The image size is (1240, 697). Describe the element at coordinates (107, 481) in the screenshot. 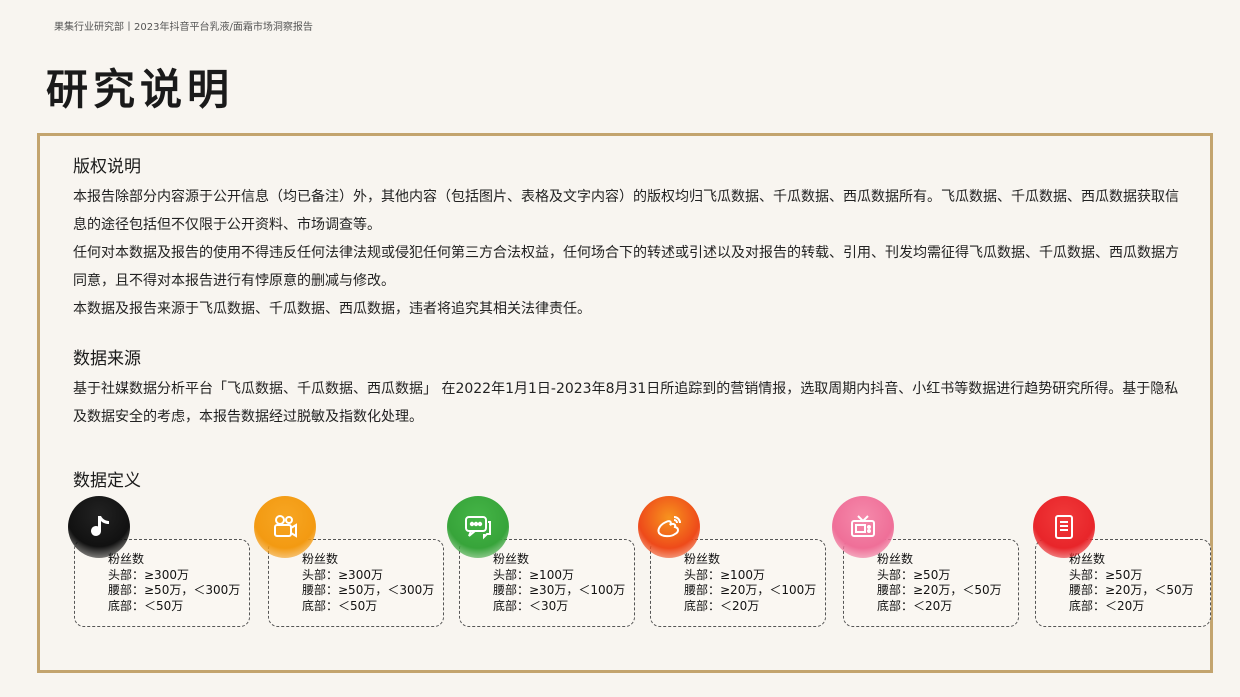

I see `definition-title: 数据定义` at that location.